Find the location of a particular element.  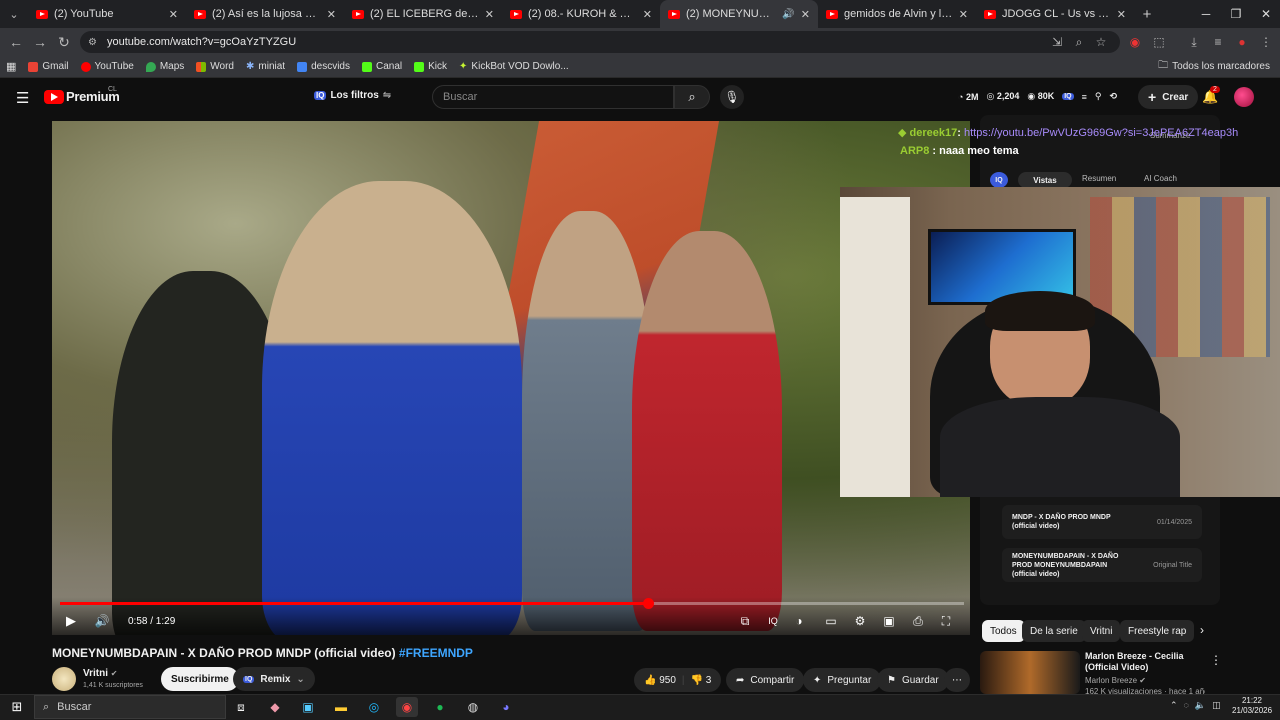

discord-icon: ◕ is located at coordinates (506, 707).